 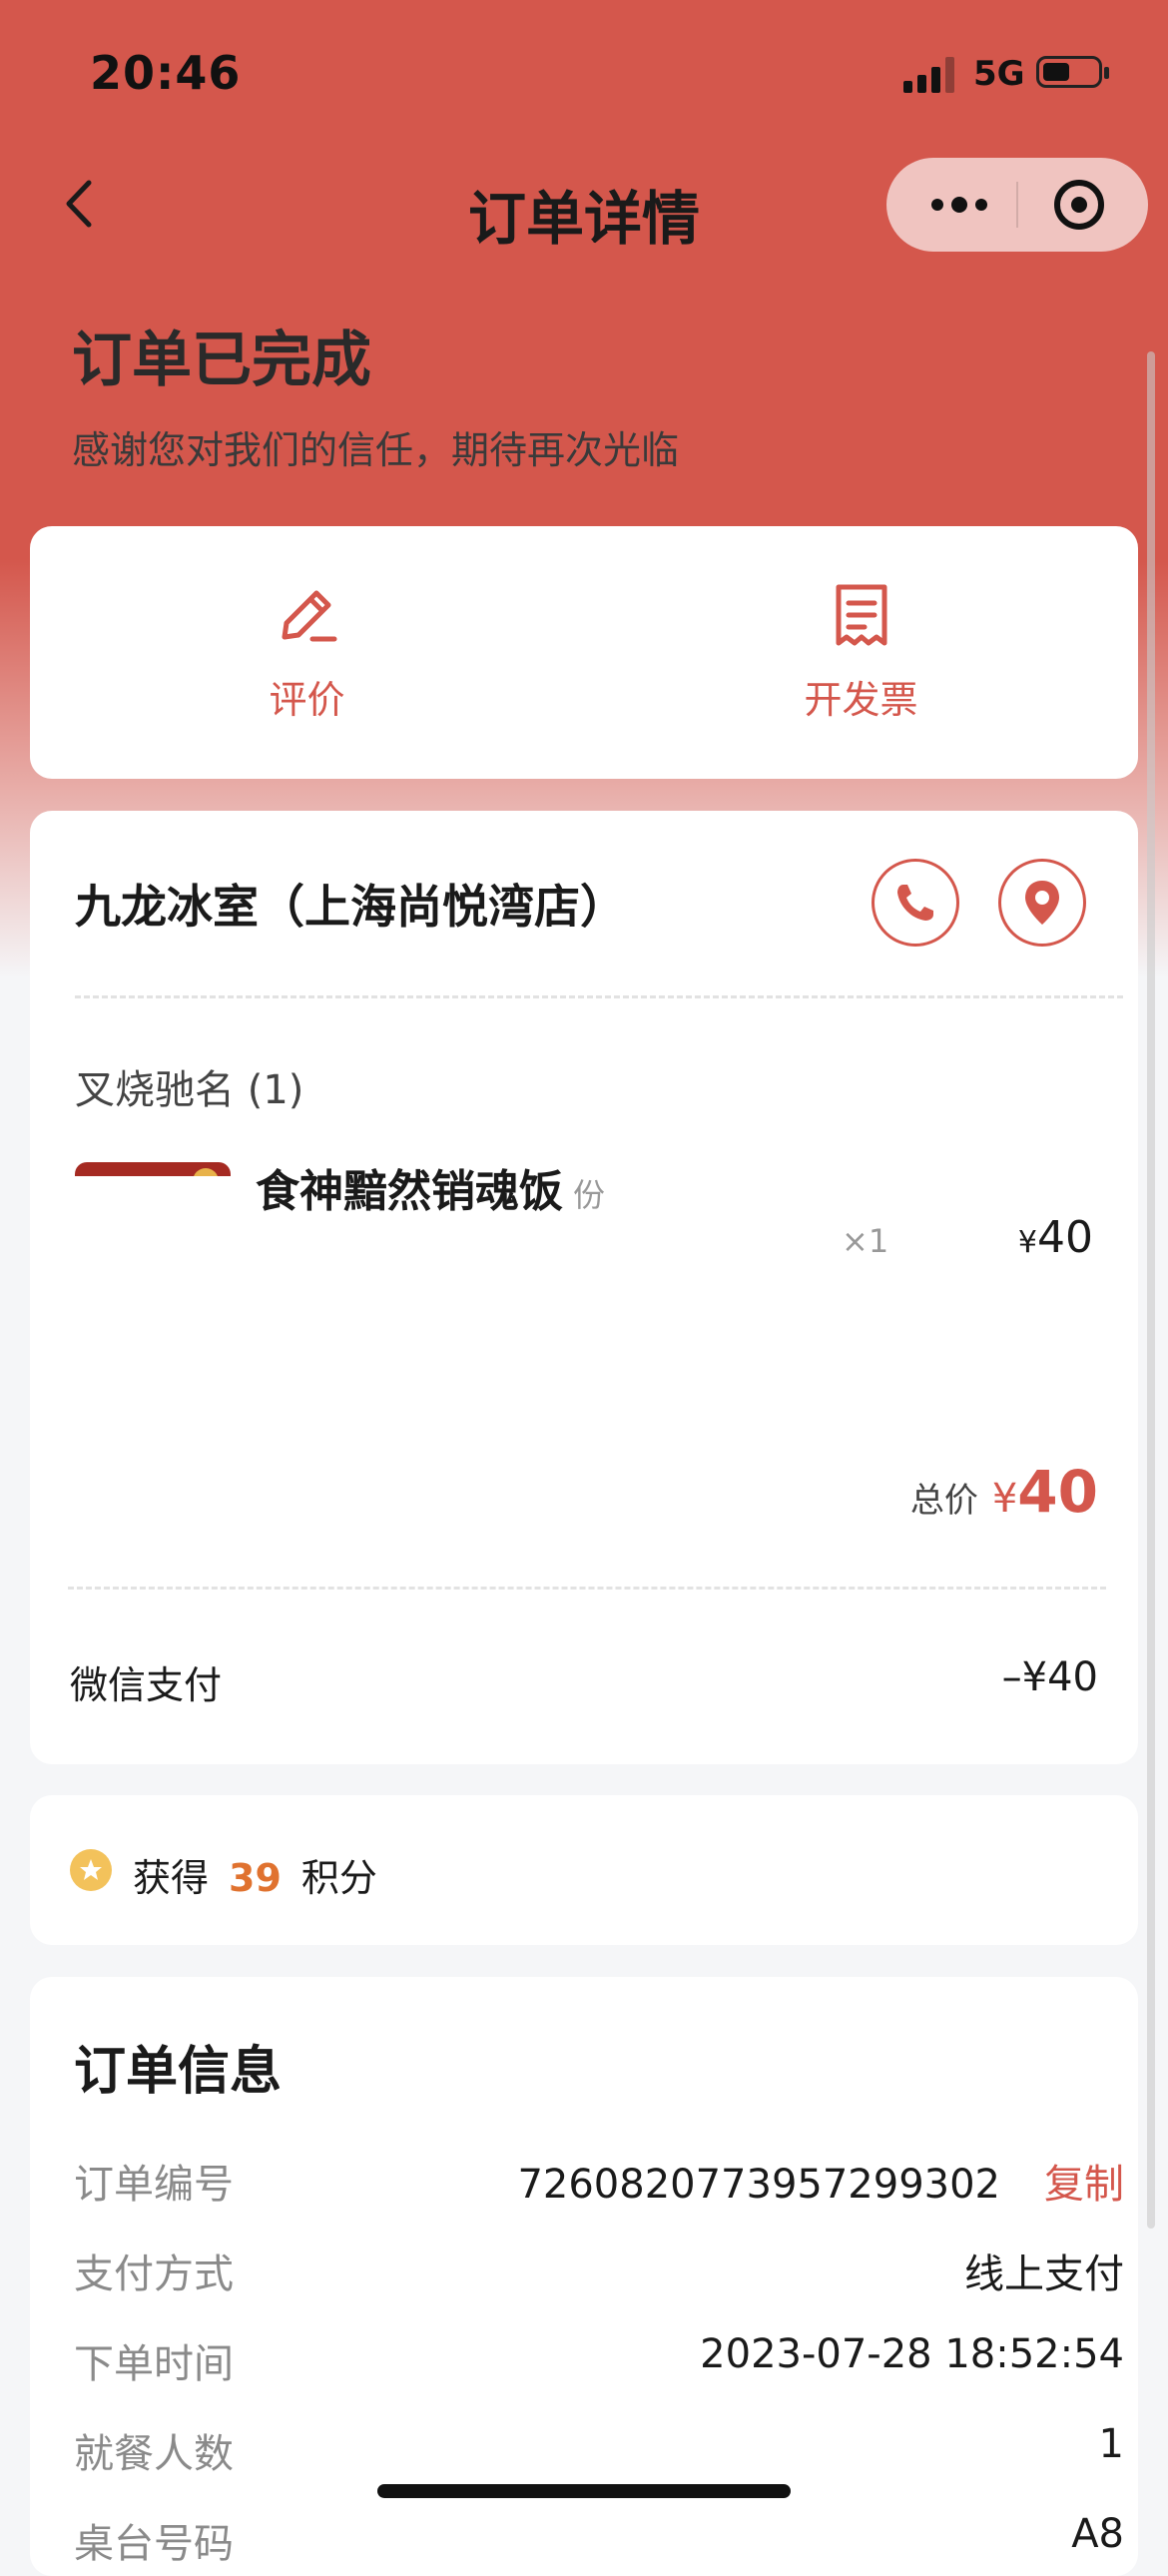 I want to click on review-label: 评价, so click(x=307, y=700).